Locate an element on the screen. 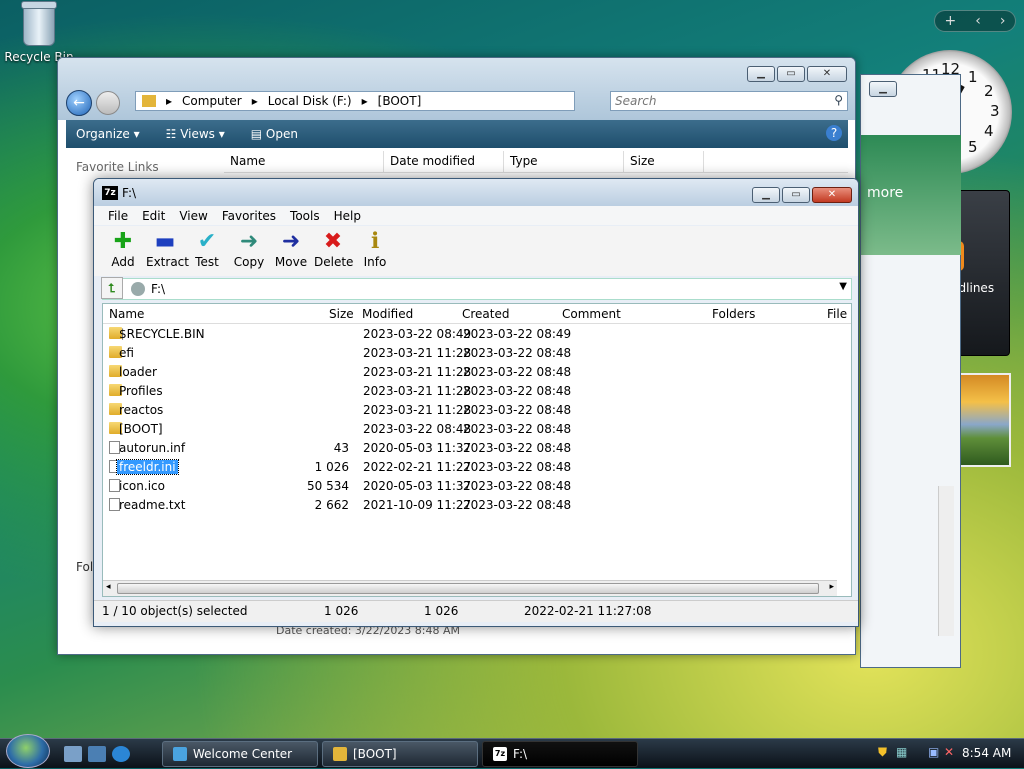 The height and width of the screenshot is (769, 1024). scroll-right-icon: ▸ is located at coordinates (831, 587).